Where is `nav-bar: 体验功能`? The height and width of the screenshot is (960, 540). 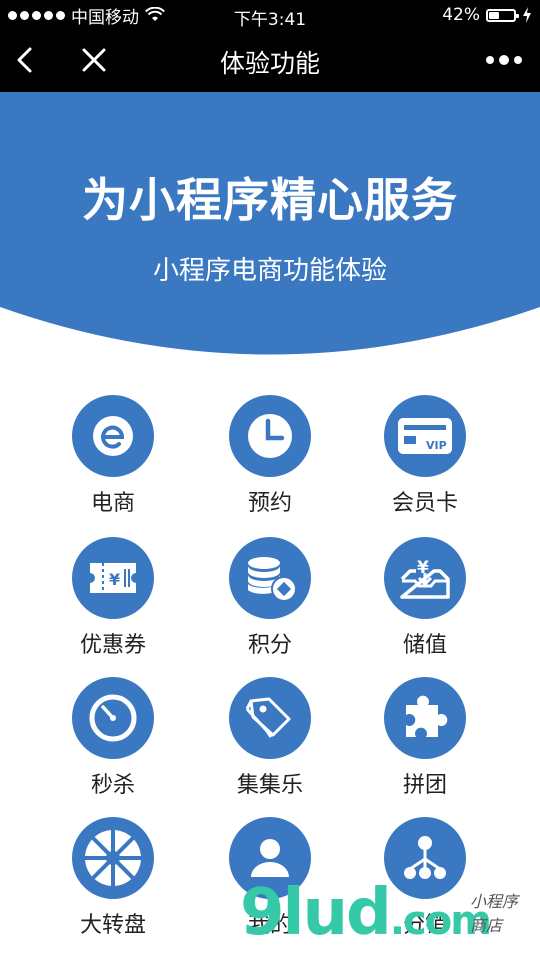 nav-bar: 体验功能 is located at coordinates (270, 61).